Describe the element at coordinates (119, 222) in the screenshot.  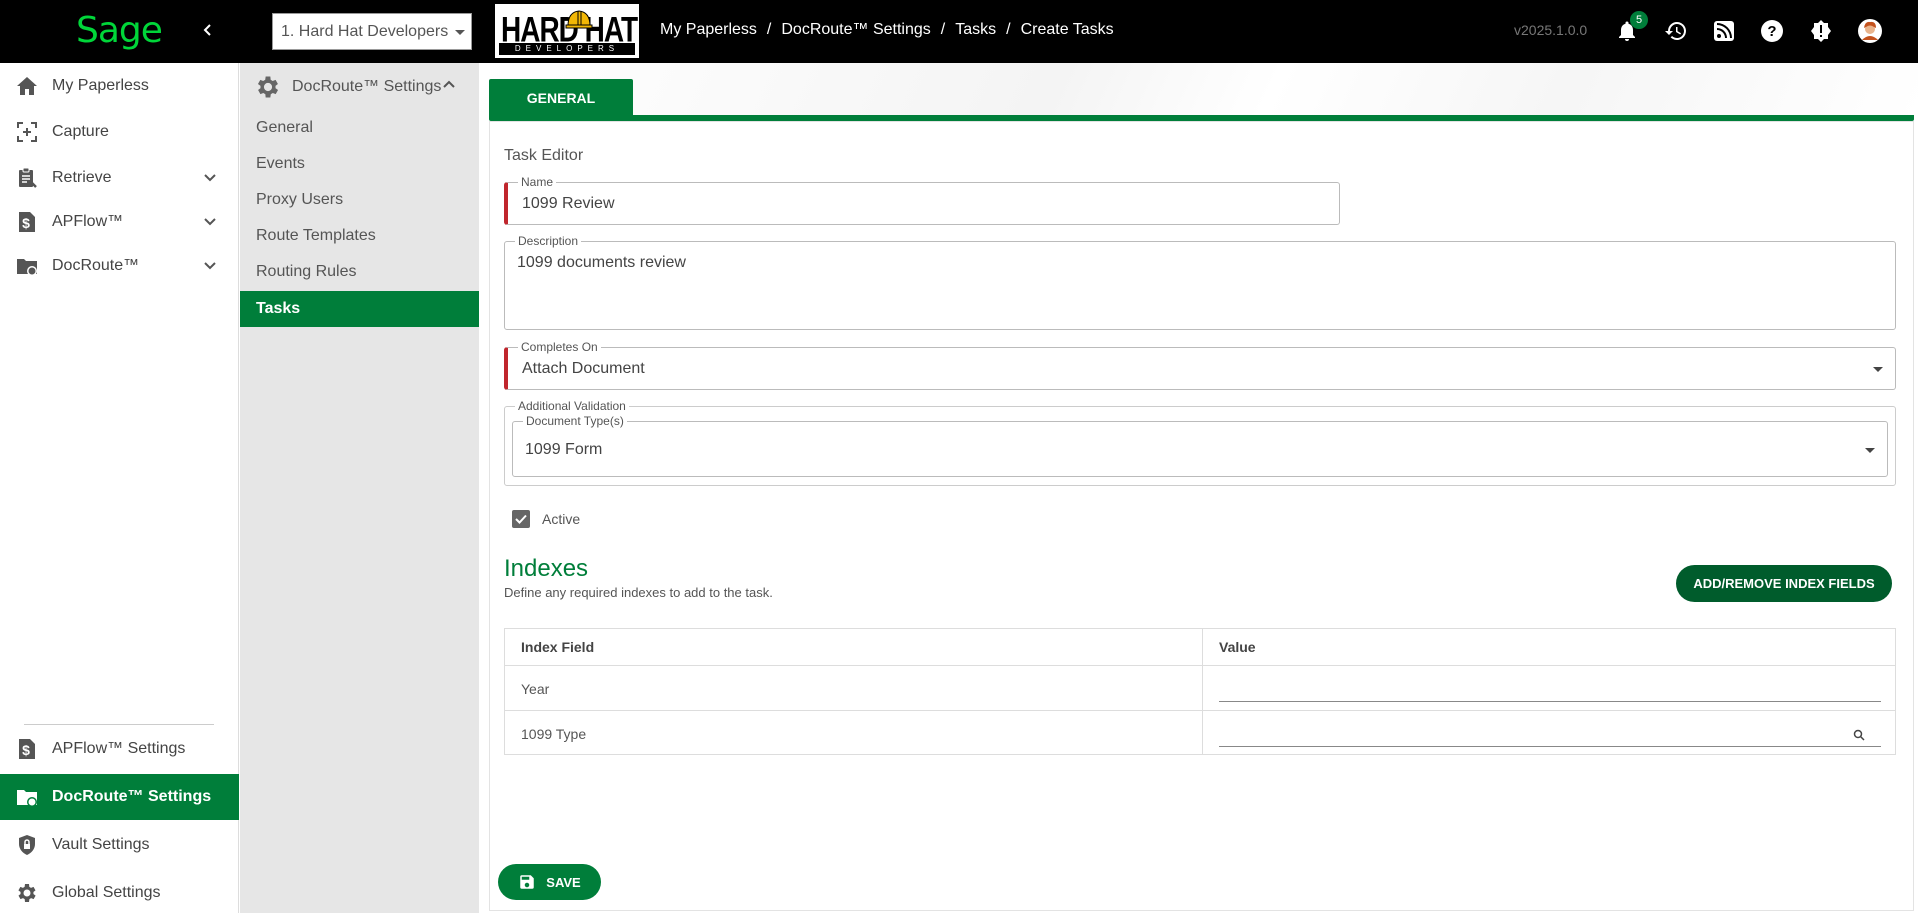
I see `sidebar-item-apflow: $ APFlow™` at that location.